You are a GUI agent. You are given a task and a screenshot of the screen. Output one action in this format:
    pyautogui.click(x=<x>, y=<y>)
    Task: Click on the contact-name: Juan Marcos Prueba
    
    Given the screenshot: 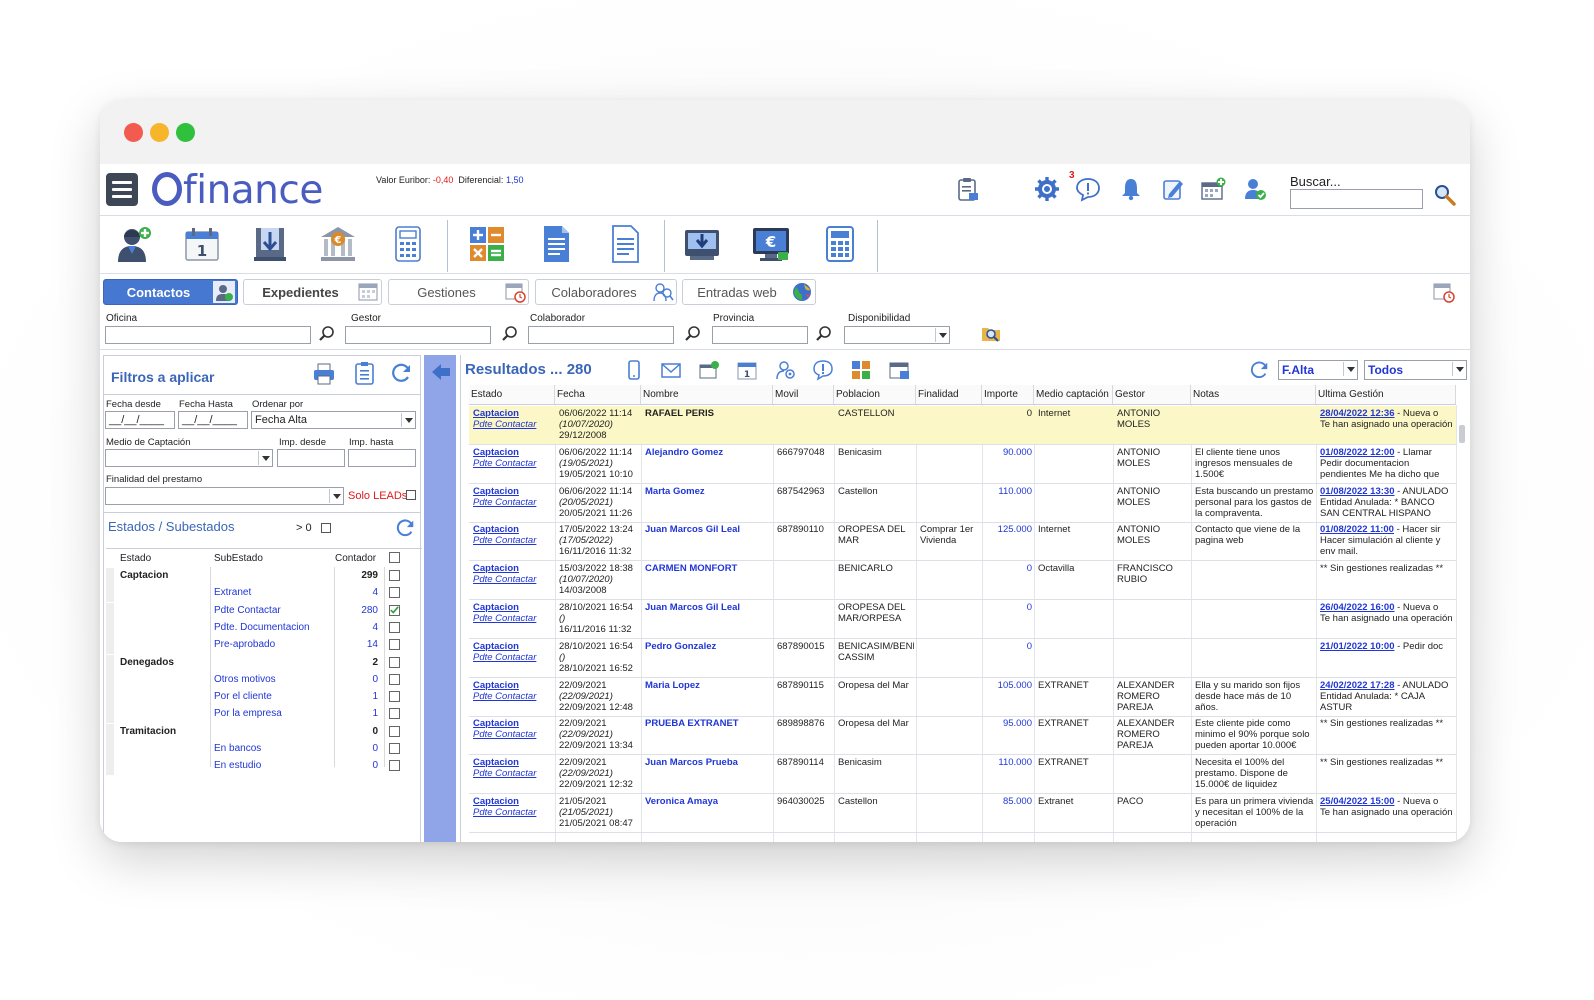 What is the action you would take?
    pyautogui.click(x=708, y=762)
    